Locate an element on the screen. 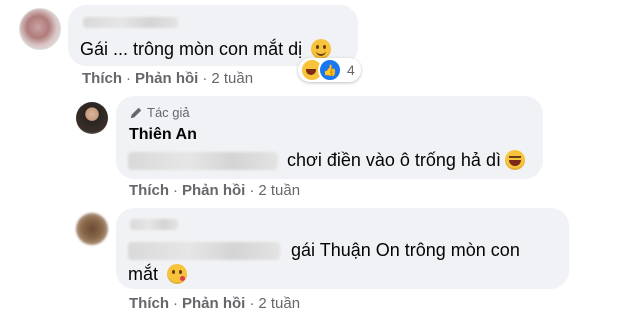  reaction-summary: 👍 4 is located at coordinates (329, 70).